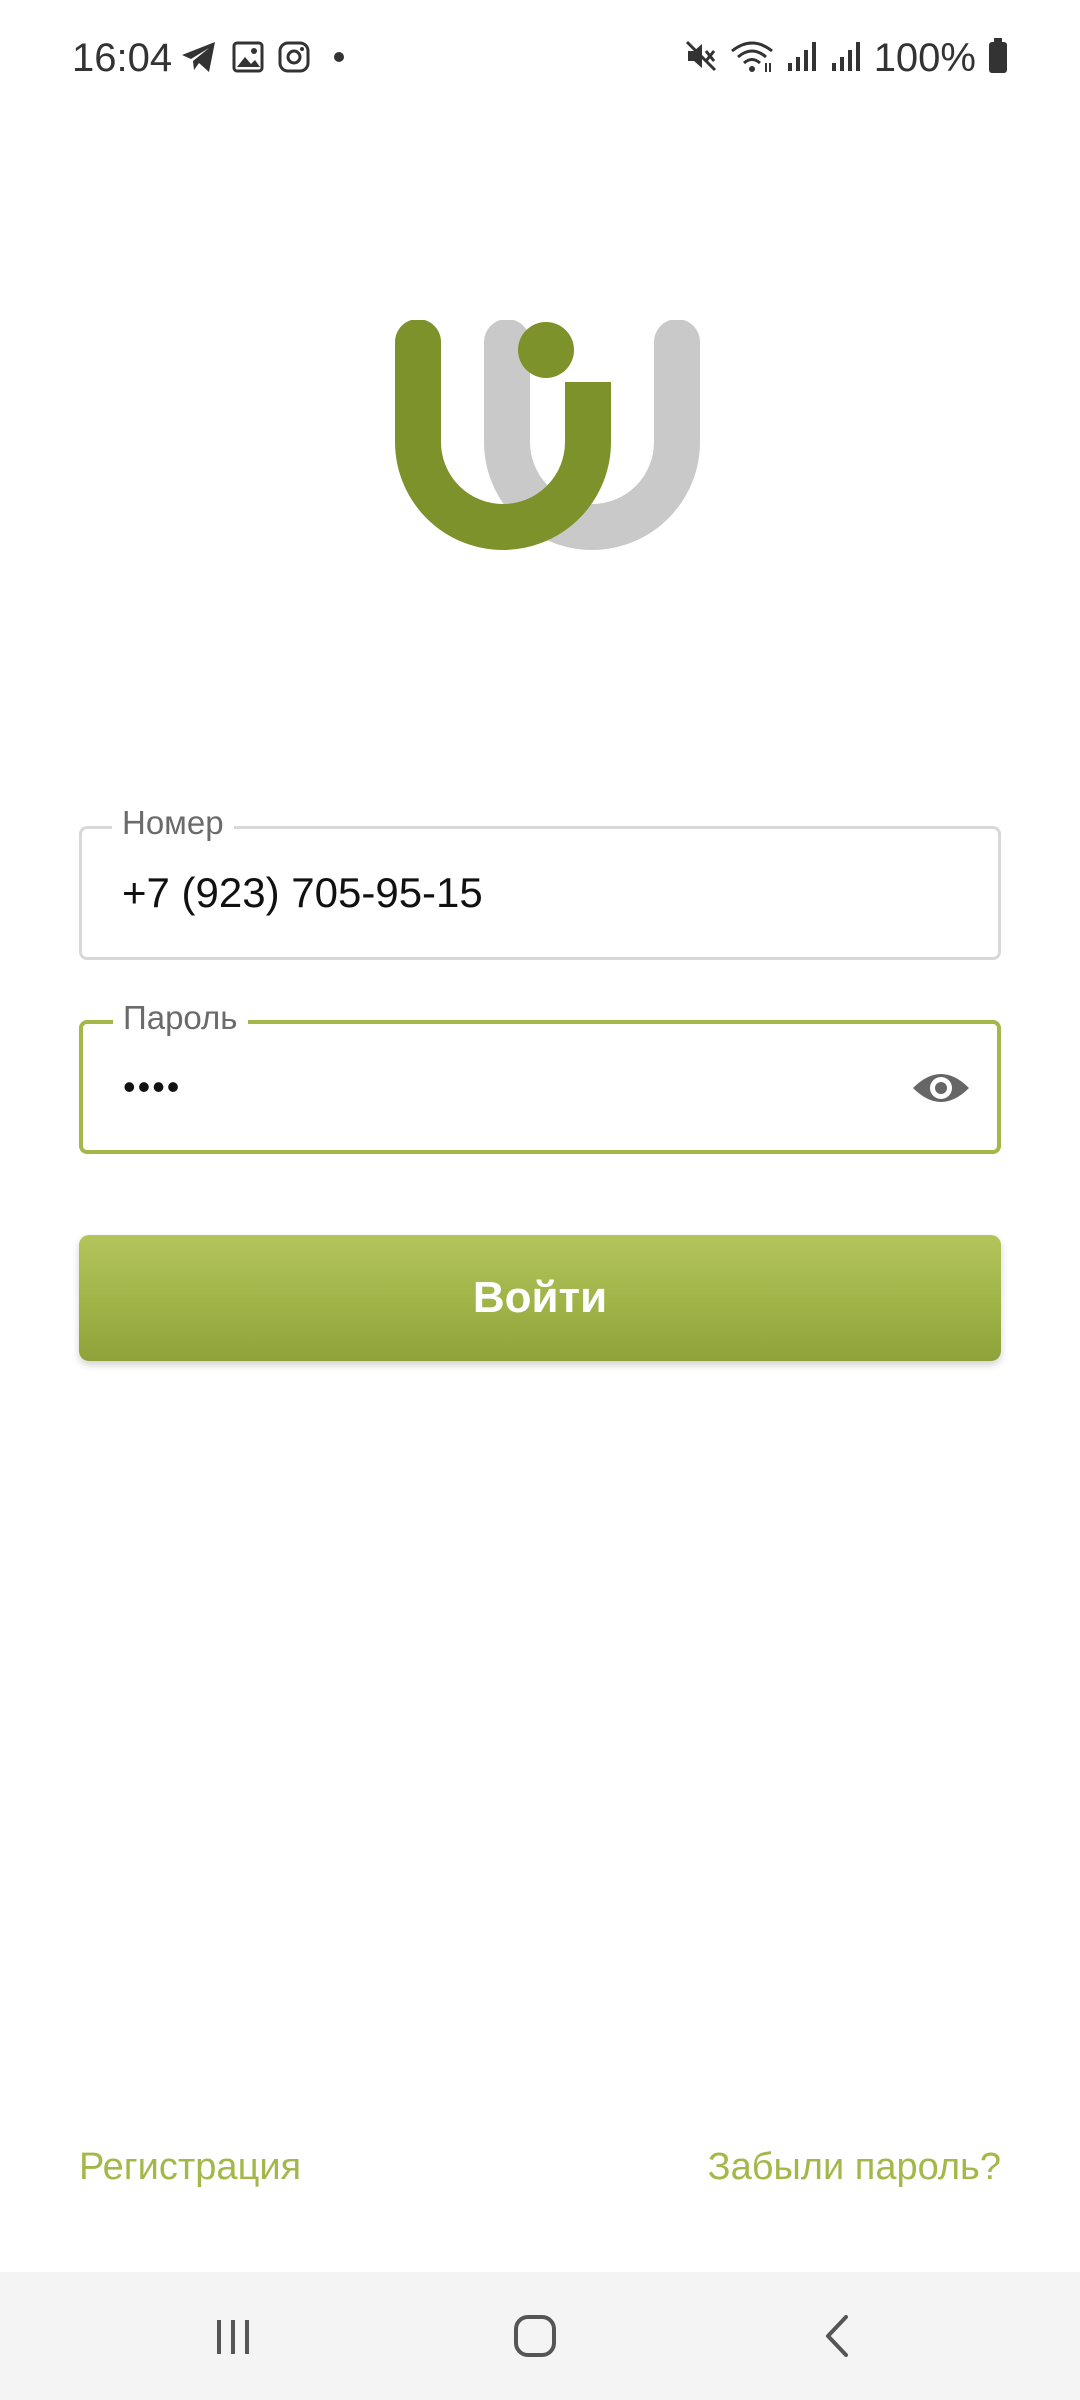 The image size is (1080, 2400). I want to click on wifi-icon, so click(752, 58).